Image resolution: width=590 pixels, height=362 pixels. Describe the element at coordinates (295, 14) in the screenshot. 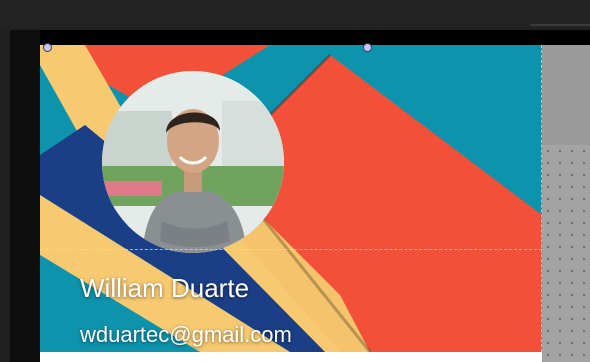

I see `editor-top-bar` at that location.